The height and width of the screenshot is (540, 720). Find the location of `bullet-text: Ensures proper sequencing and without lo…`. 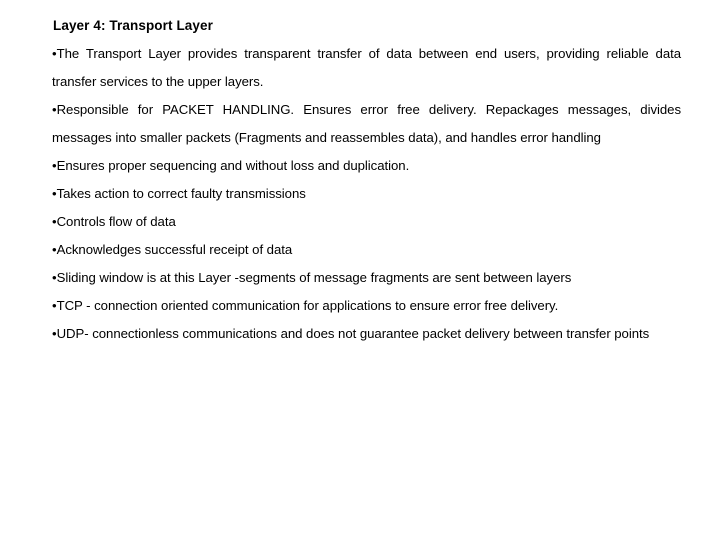

bullet-text: Ensures proper sequencing and without lo… is located at coordinates (233, 165).